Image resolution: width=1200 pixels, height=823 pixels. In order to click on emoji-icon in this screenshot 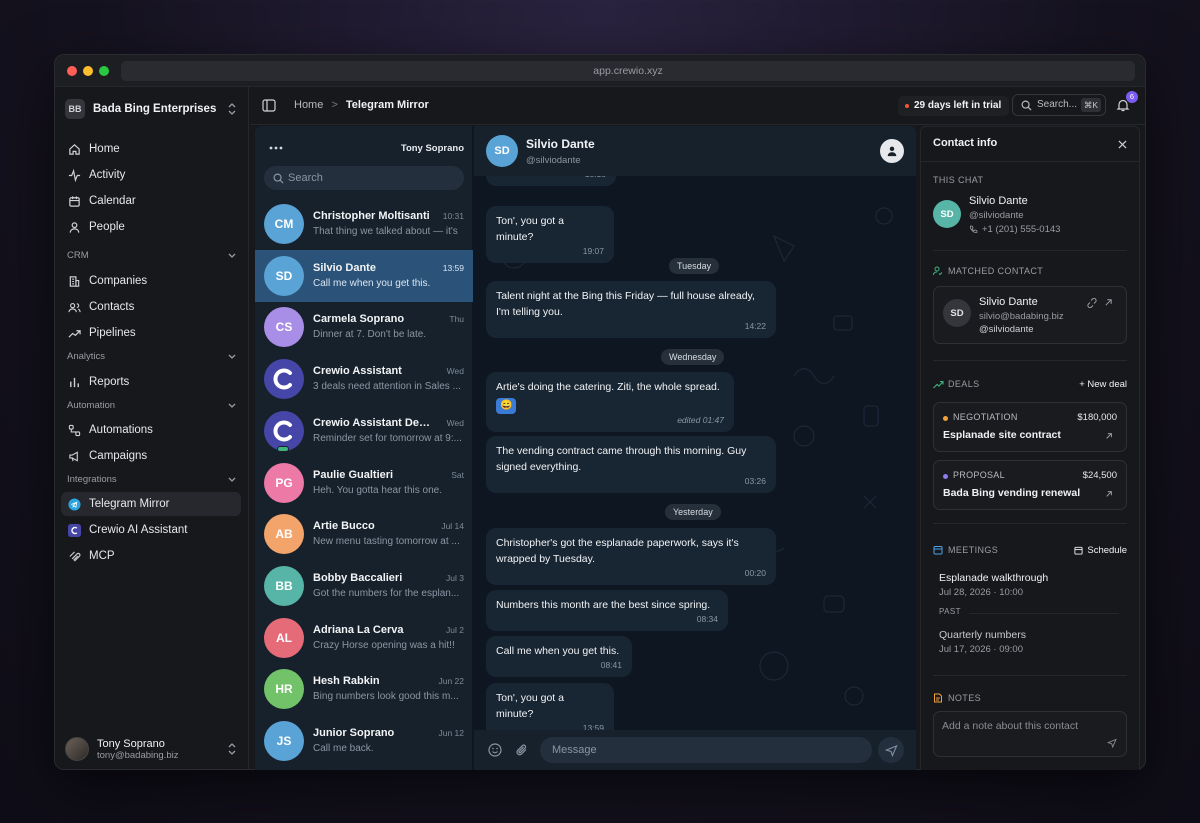, I will do `click(495, 750)`.